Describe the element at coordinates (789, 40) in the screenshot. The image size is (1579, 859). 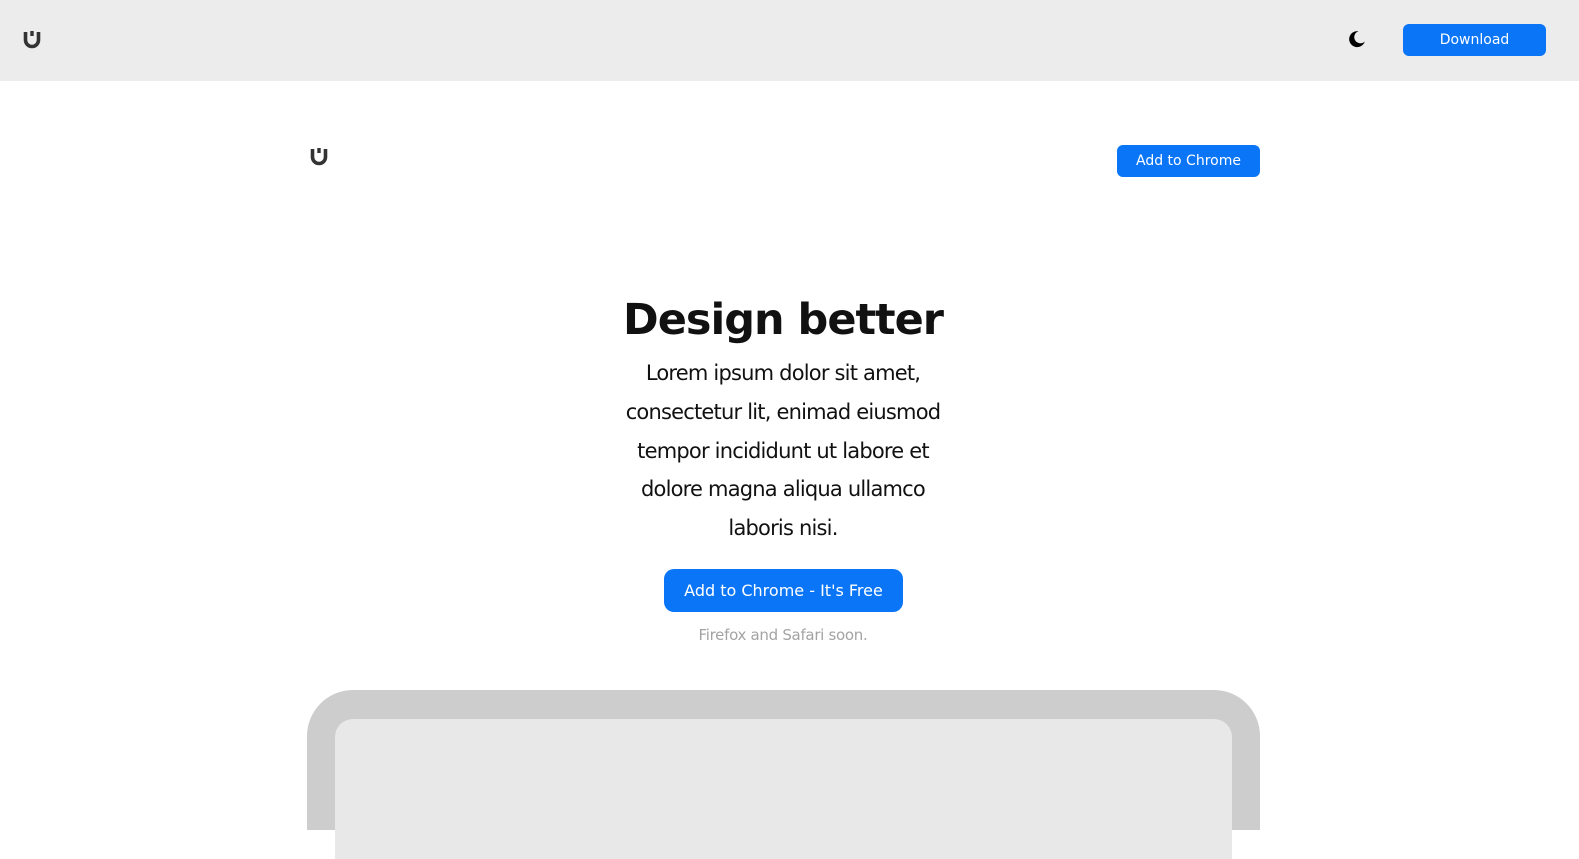
I see `top-bar: Download` at that location.